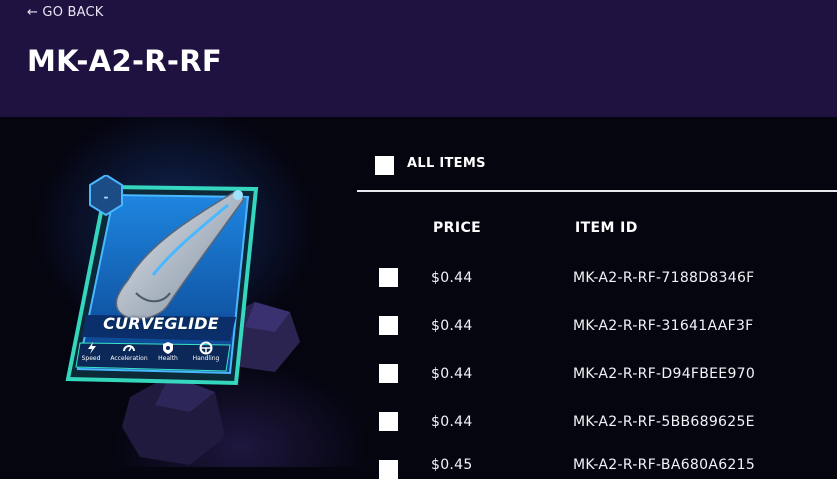 The width and height of the screenshot is (837, 479). Describe the element at coordinates (129, 358) in the screenshot. I see `stat-label-acceleration: Acceleration` at that location.